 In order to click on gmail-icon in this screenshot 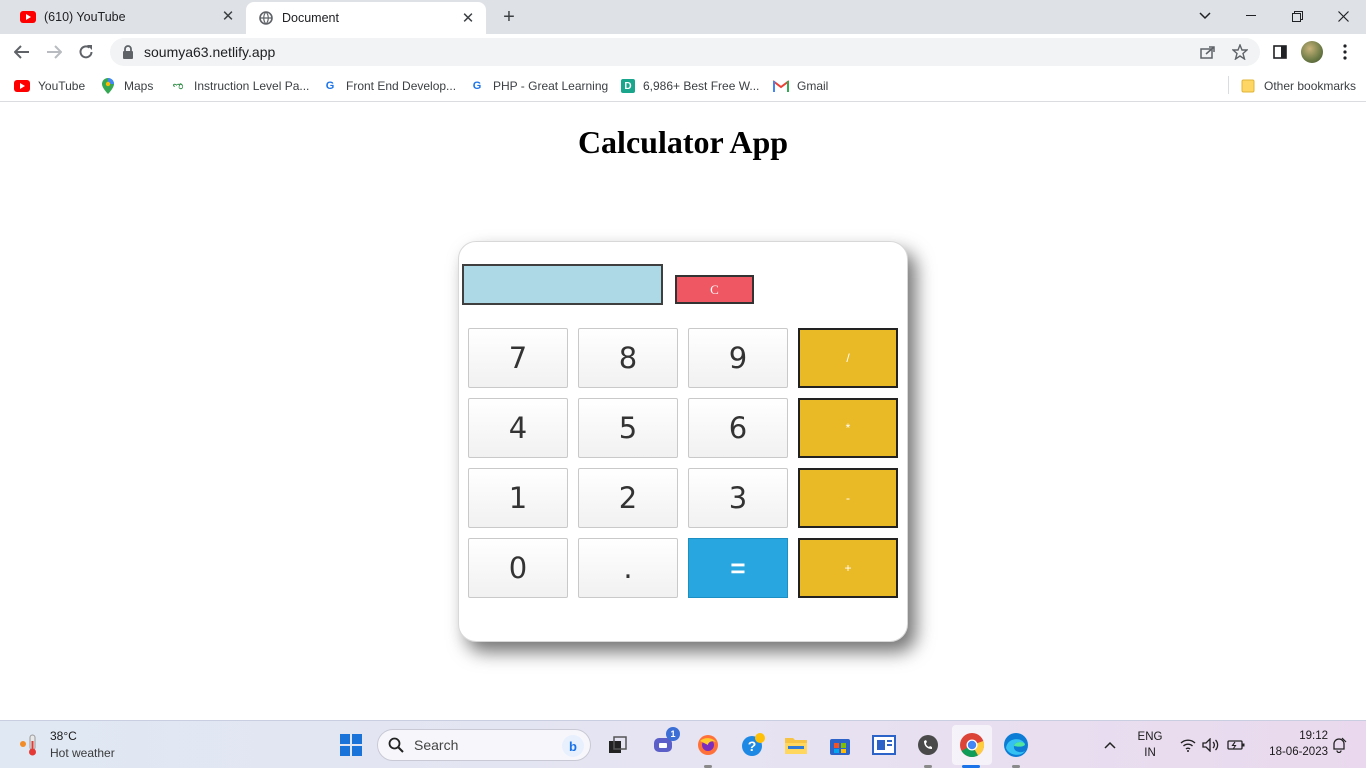, I will do `click(781, 86)`.